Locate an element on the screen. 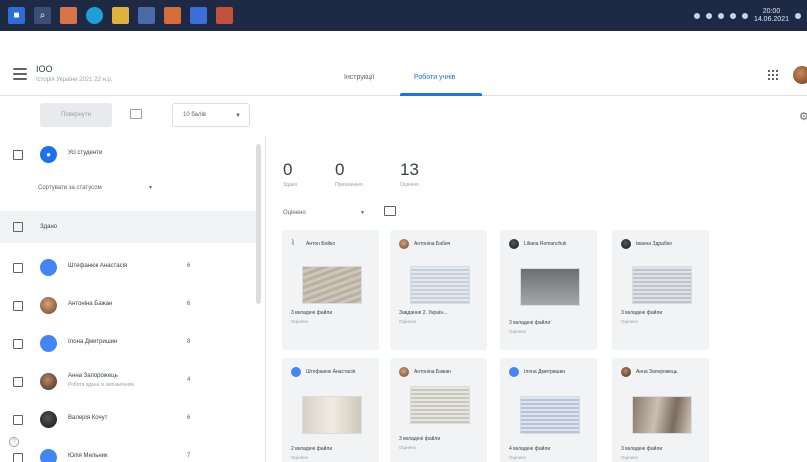 The image size is (807, 462). clock: 20:00 14.06.2021 is located at coordinates (771, 16).